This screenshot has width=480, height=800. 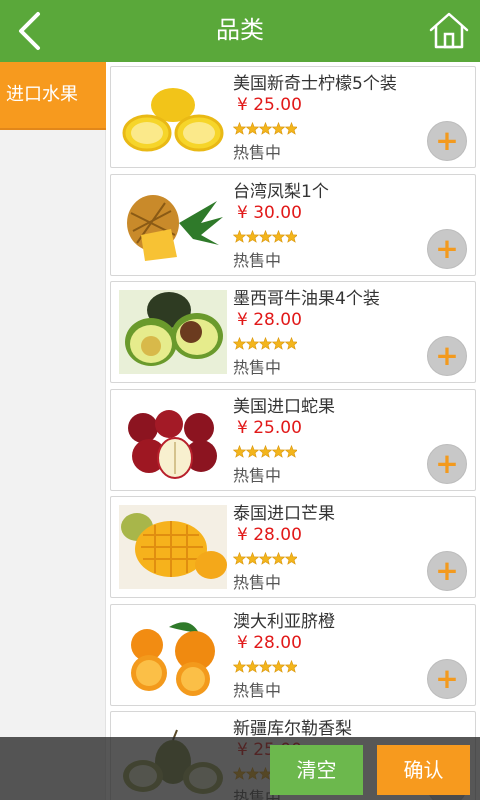 I want to click on product-card: 墨西哥牛油果4个装 ¥ 28.00 热售中 +, so click(x=293, y=332).